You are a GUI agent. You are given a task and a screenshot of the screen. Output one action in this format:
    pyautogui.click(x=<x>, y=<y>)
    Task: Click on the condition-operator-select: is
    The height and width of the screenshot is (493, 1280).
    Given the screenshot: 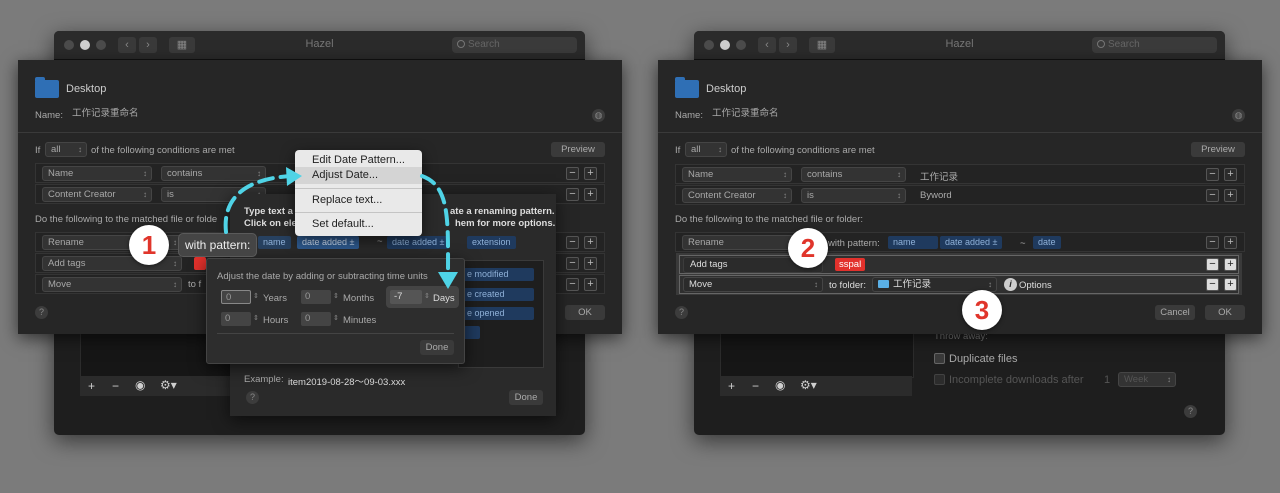 What is the action you would take?
    pyautogui.click(x=853, y=195)
    